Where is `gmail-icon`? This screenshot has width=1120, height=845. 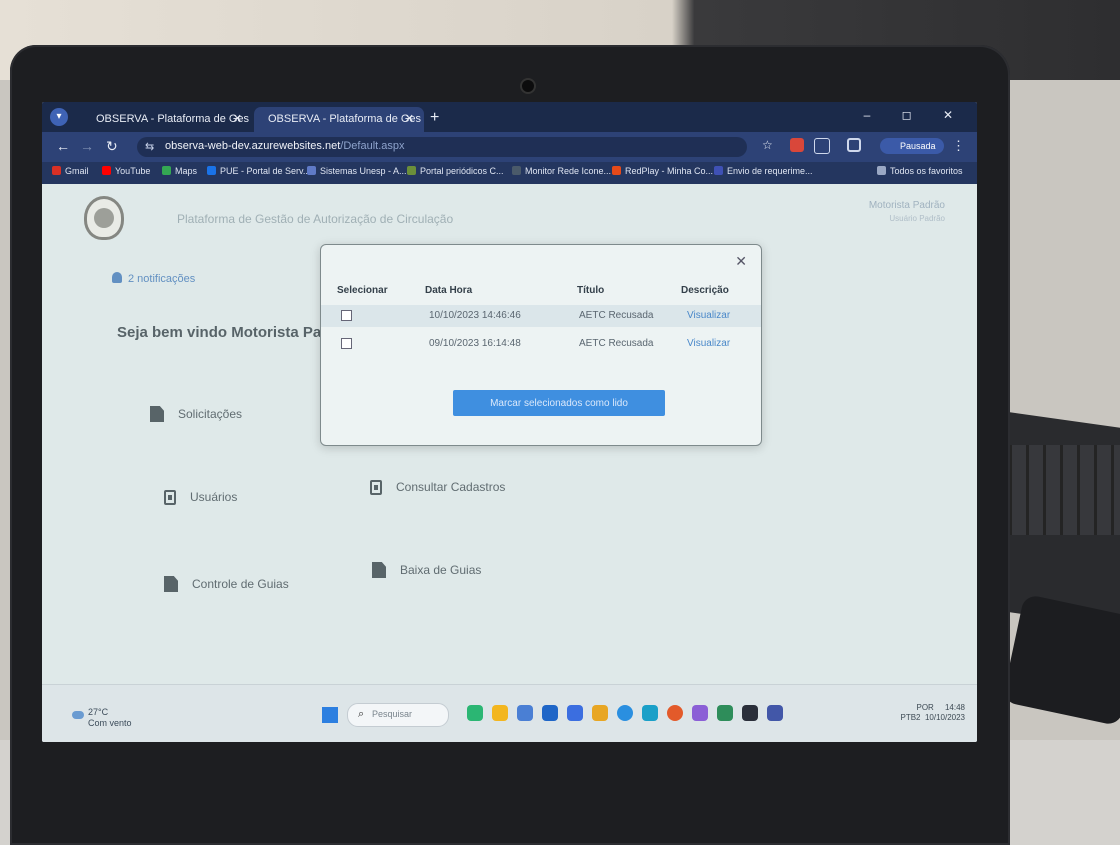
gmail-icon is located at coordinates (56, 170).